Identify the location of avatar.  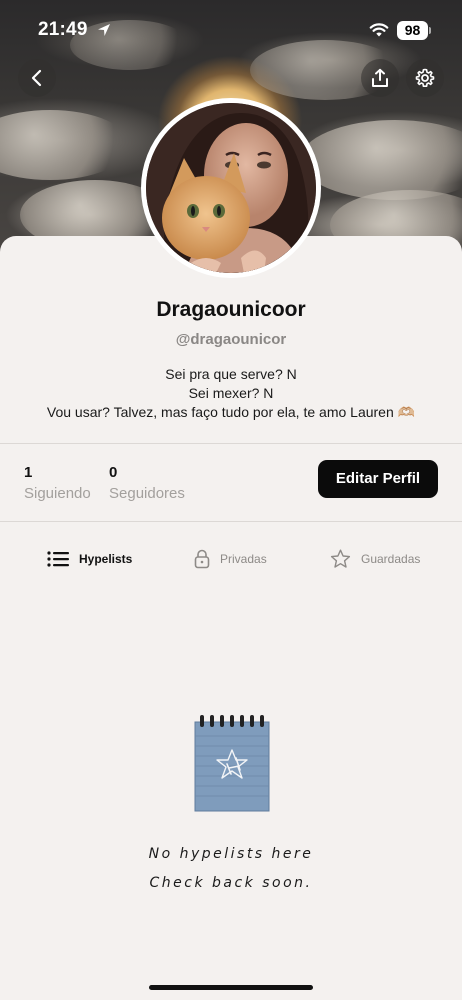
(231, 188).